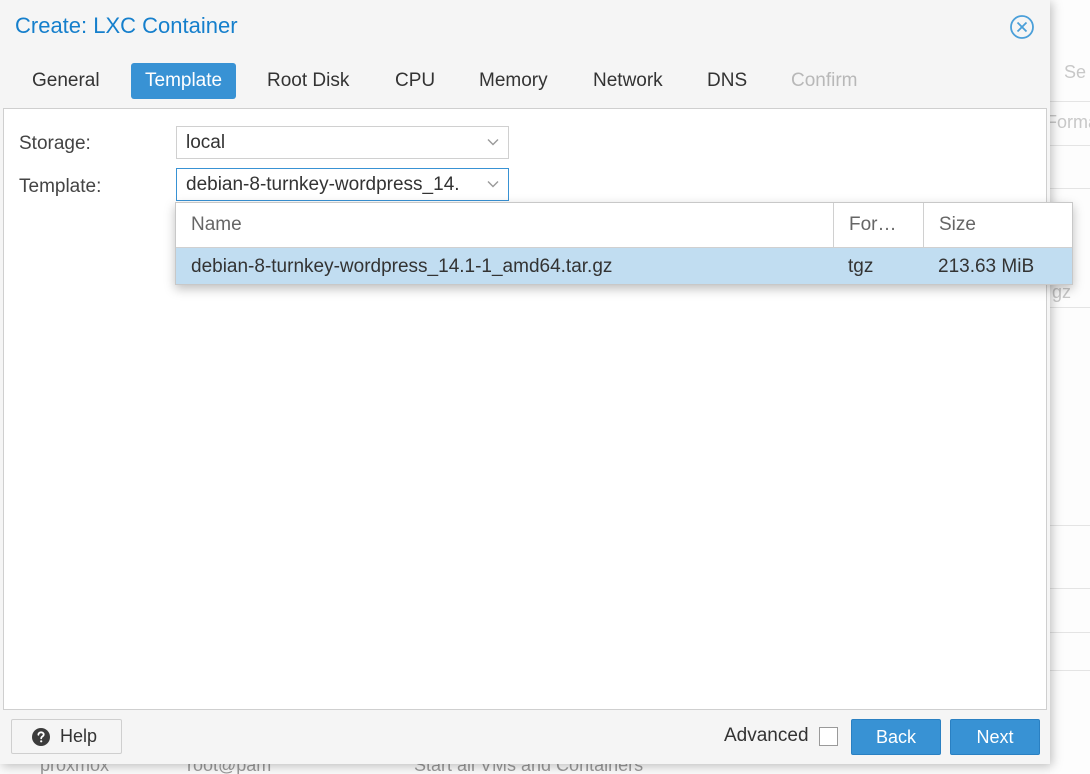  I want to click on advanced-checkbox, so click(828, 736).